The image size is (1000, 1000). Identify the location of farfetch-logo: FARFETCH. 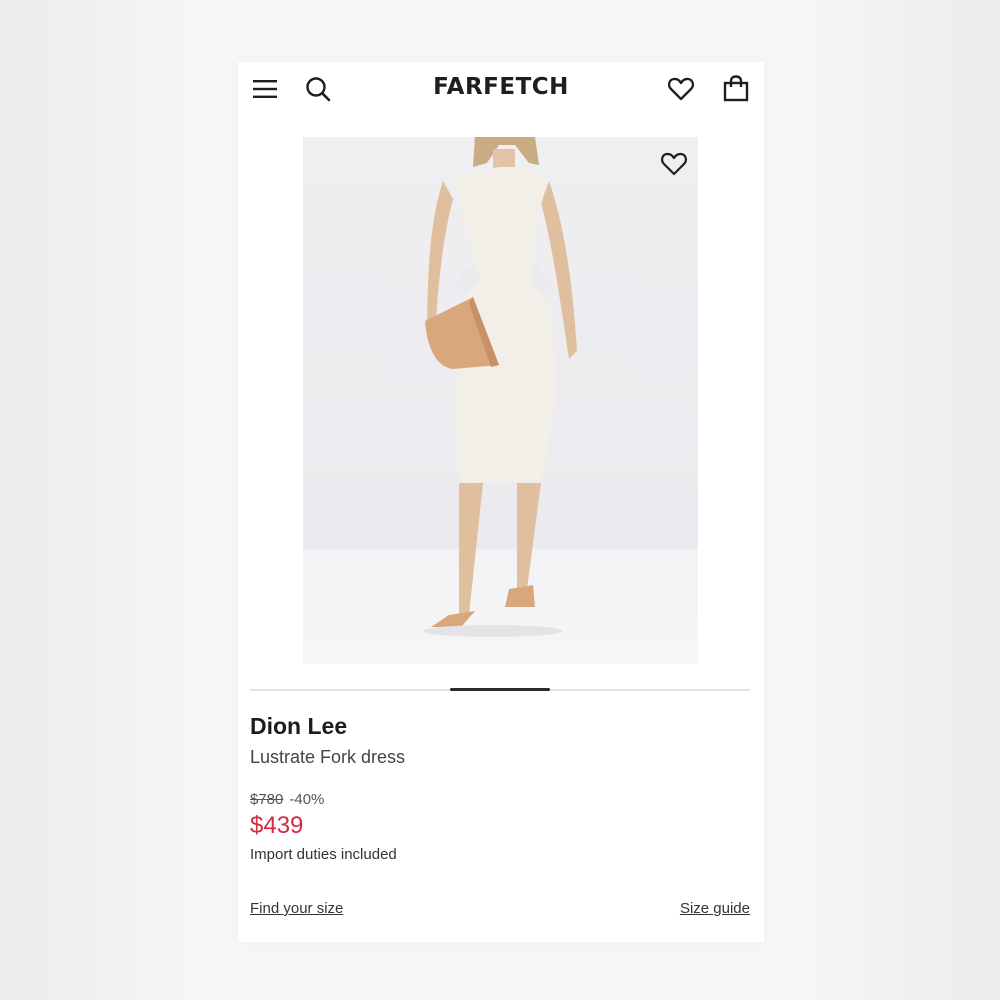
(501, 87).